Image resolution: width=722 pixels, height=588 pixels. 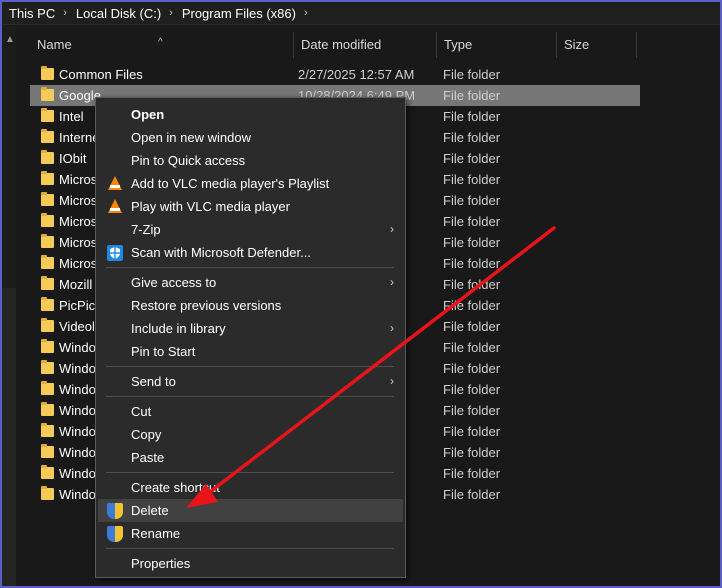 I want to click on column-header-date: Date modified, so click(x=365, y=45).